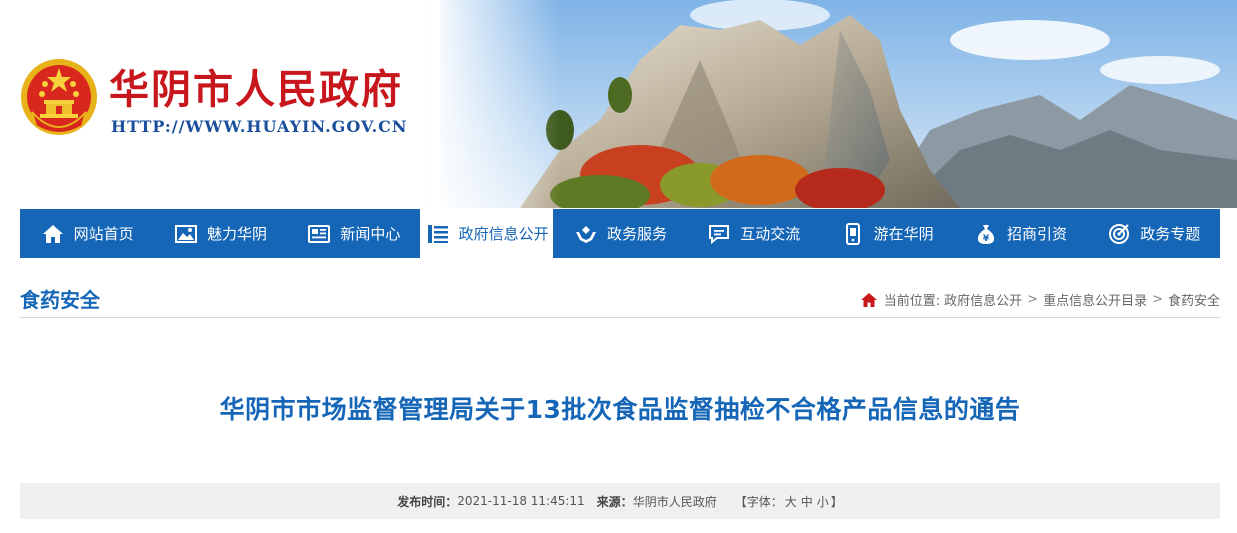 The image size is (1237, 533). What do you see at coordinates (319, 234) in the screenshot?
I see `news-icon` at bounding box center [319, 234].